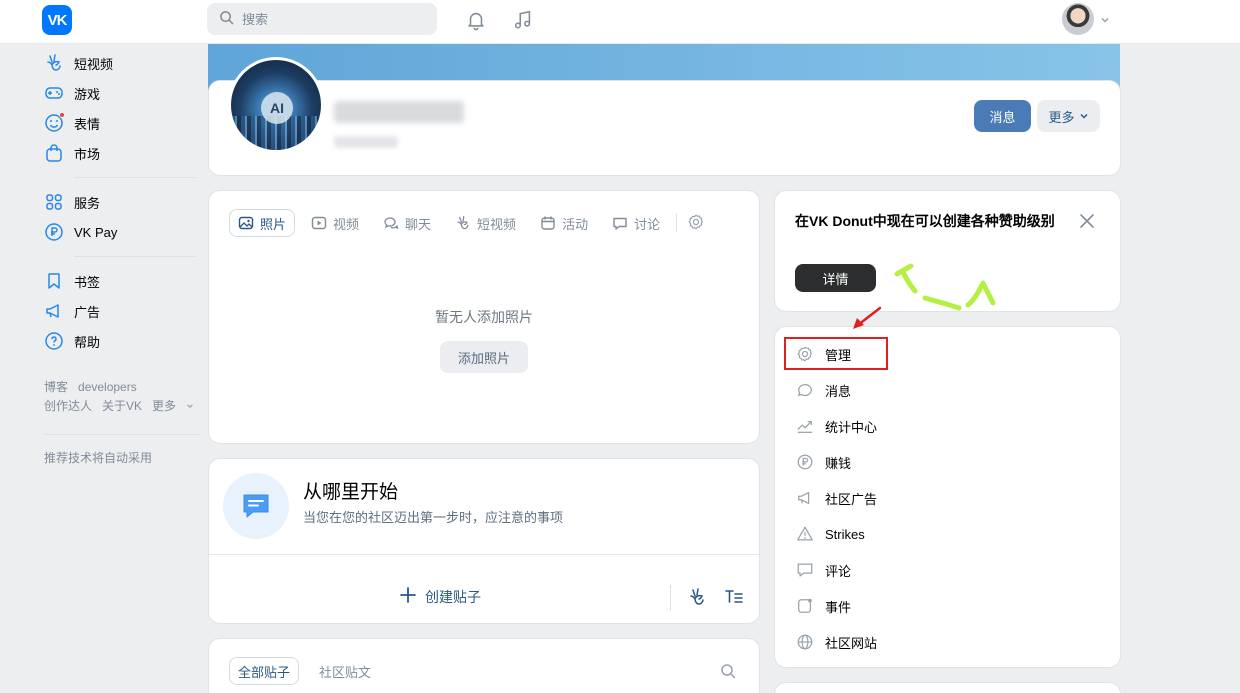 The height and width of the screenshot is (693, 1240). Describe the element at coordinates (476, 20) in the screenshot. I see `bell-icon` at that location.